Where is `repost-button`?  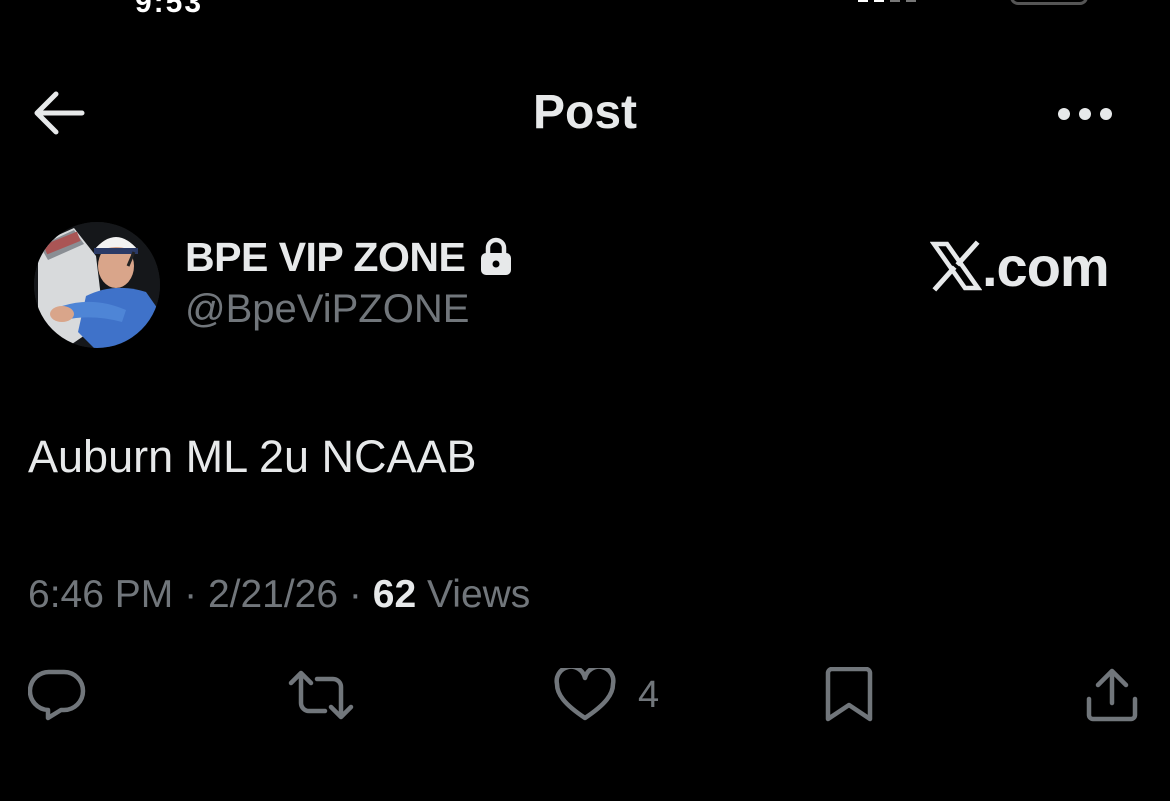
repost-button is located at coordinates (321, 695).